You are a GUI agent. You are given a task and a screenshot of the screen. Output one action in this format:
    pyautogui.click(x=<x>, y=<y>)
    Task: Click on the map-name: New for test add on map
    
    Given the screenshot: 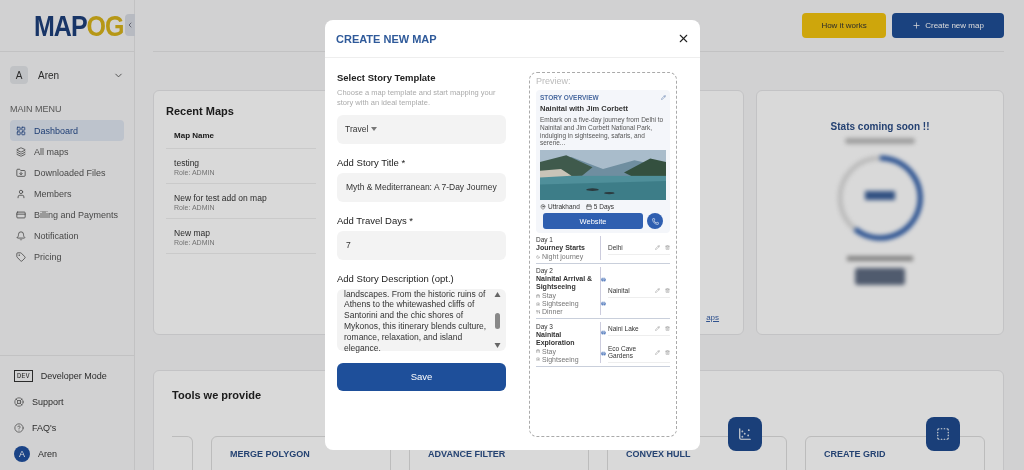 What is the action you would take?
    pyautogui.click(x=221, y=198)
    